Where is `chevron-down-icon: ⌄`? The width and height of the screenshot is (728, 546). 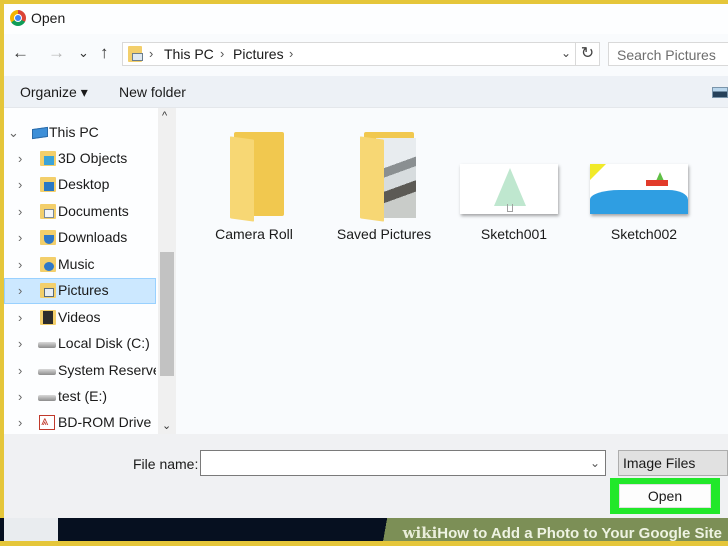 chevron-down-icon: ⌄ is located at coordinates (83, 53).